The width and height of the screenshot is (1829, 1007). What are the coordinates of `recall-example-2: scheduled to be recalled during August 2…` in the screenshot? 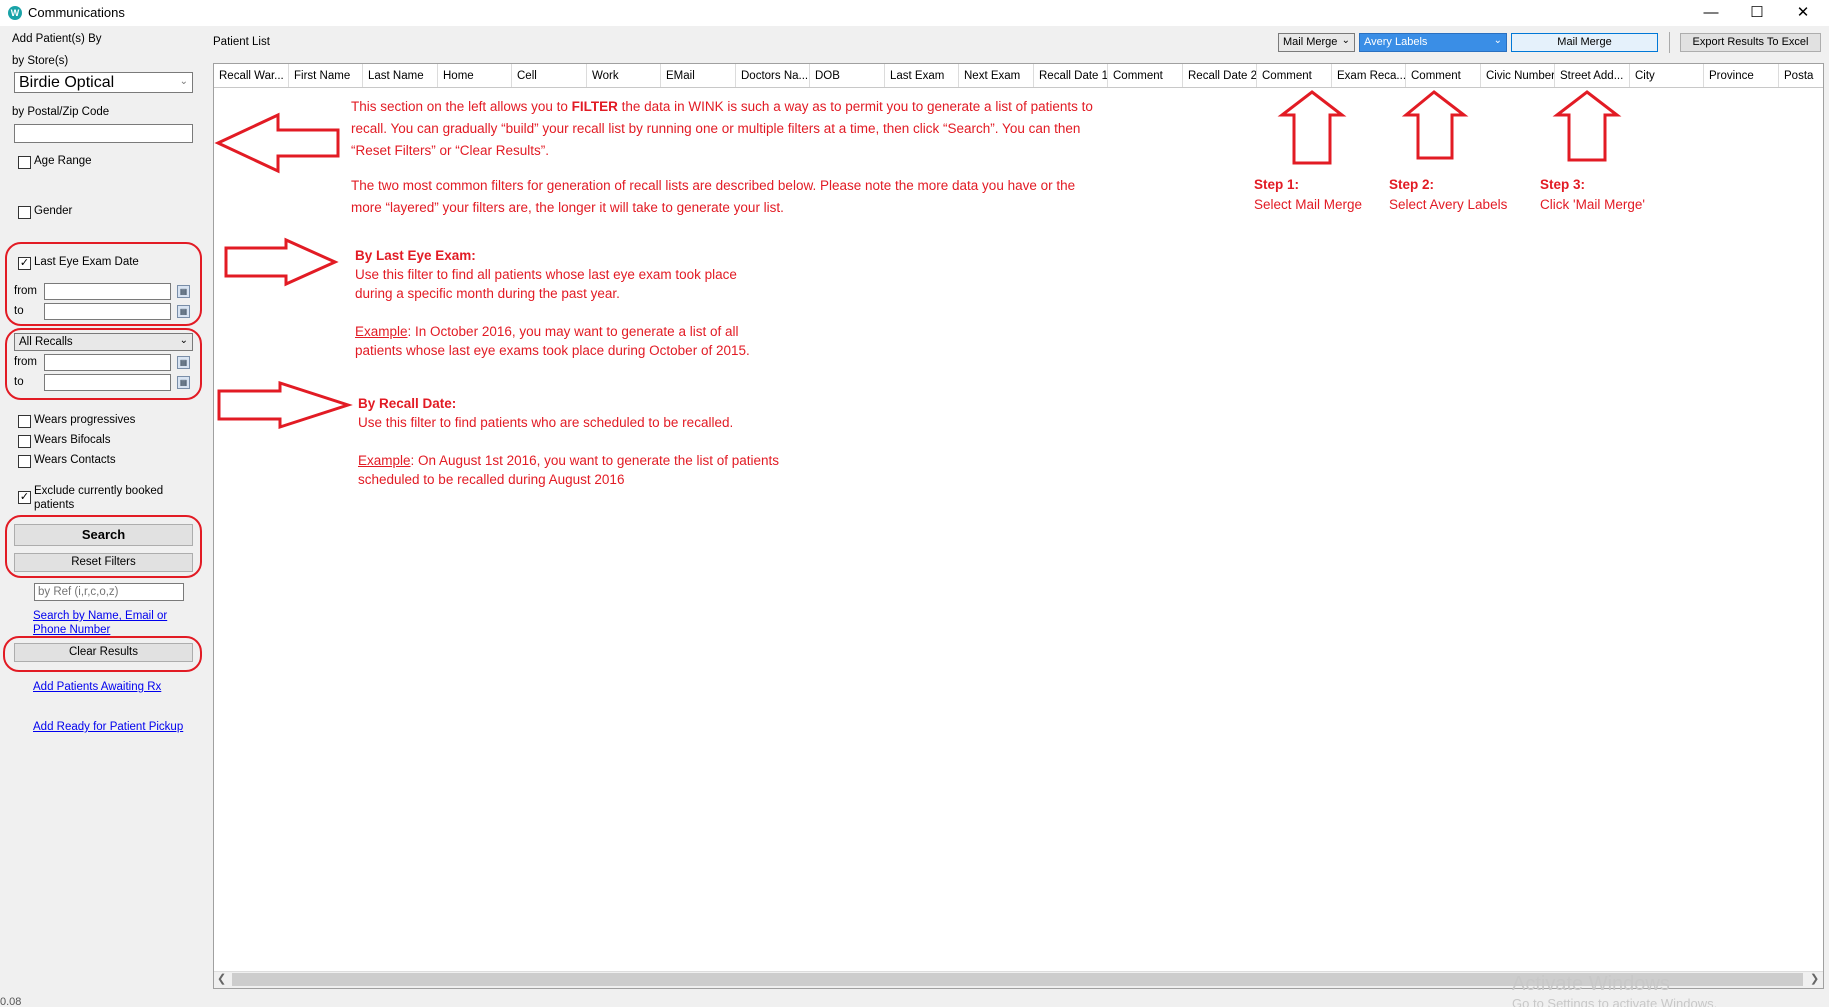 It's located at (491, 479).